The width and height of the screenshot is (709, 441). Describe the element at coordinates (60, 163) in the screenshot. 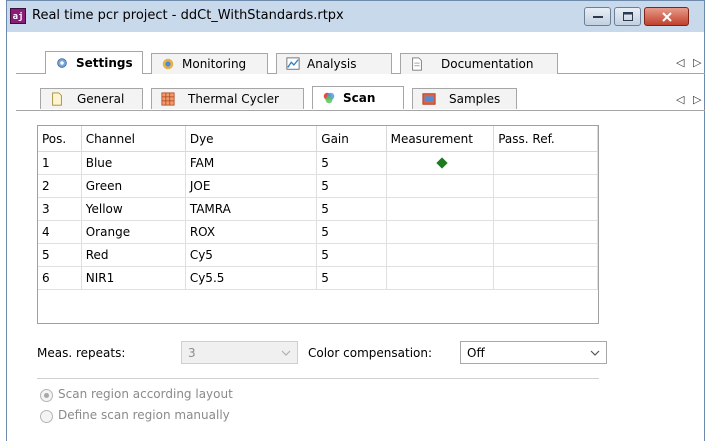

I see `cell-pos: 1` at that location.